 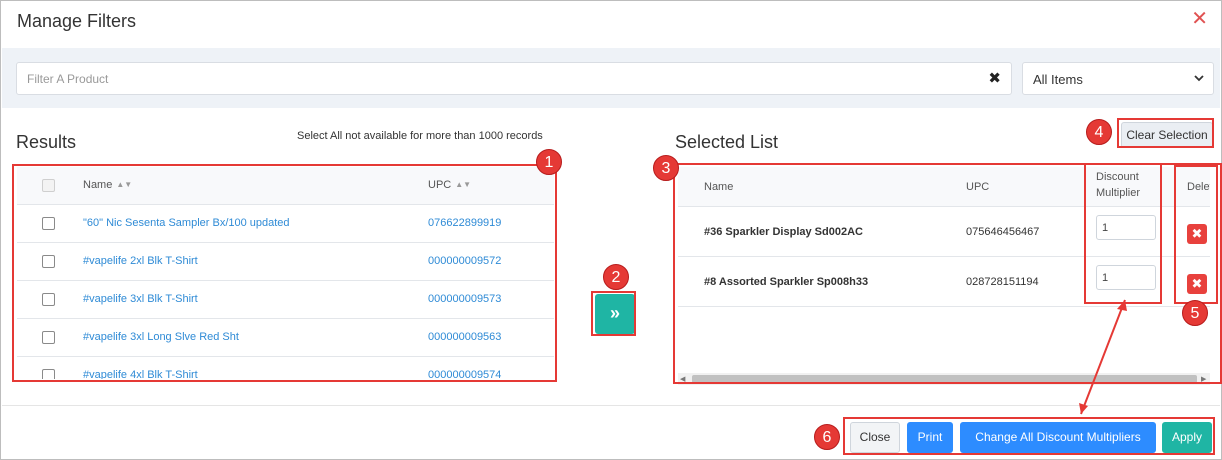 What do you see at coordinates (944, 187) in the screenshot?
I see `selected-table-header: Name UPC Discount Multiplier Delet` at bounding box center [944, 187].